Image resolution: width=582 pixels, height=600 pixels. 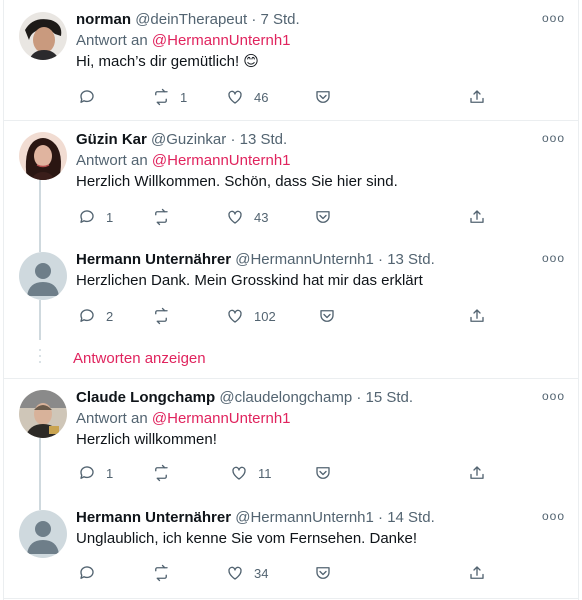 I want to click on tweet-text: Herzlich willkommen!, so click(x=146, y=439).